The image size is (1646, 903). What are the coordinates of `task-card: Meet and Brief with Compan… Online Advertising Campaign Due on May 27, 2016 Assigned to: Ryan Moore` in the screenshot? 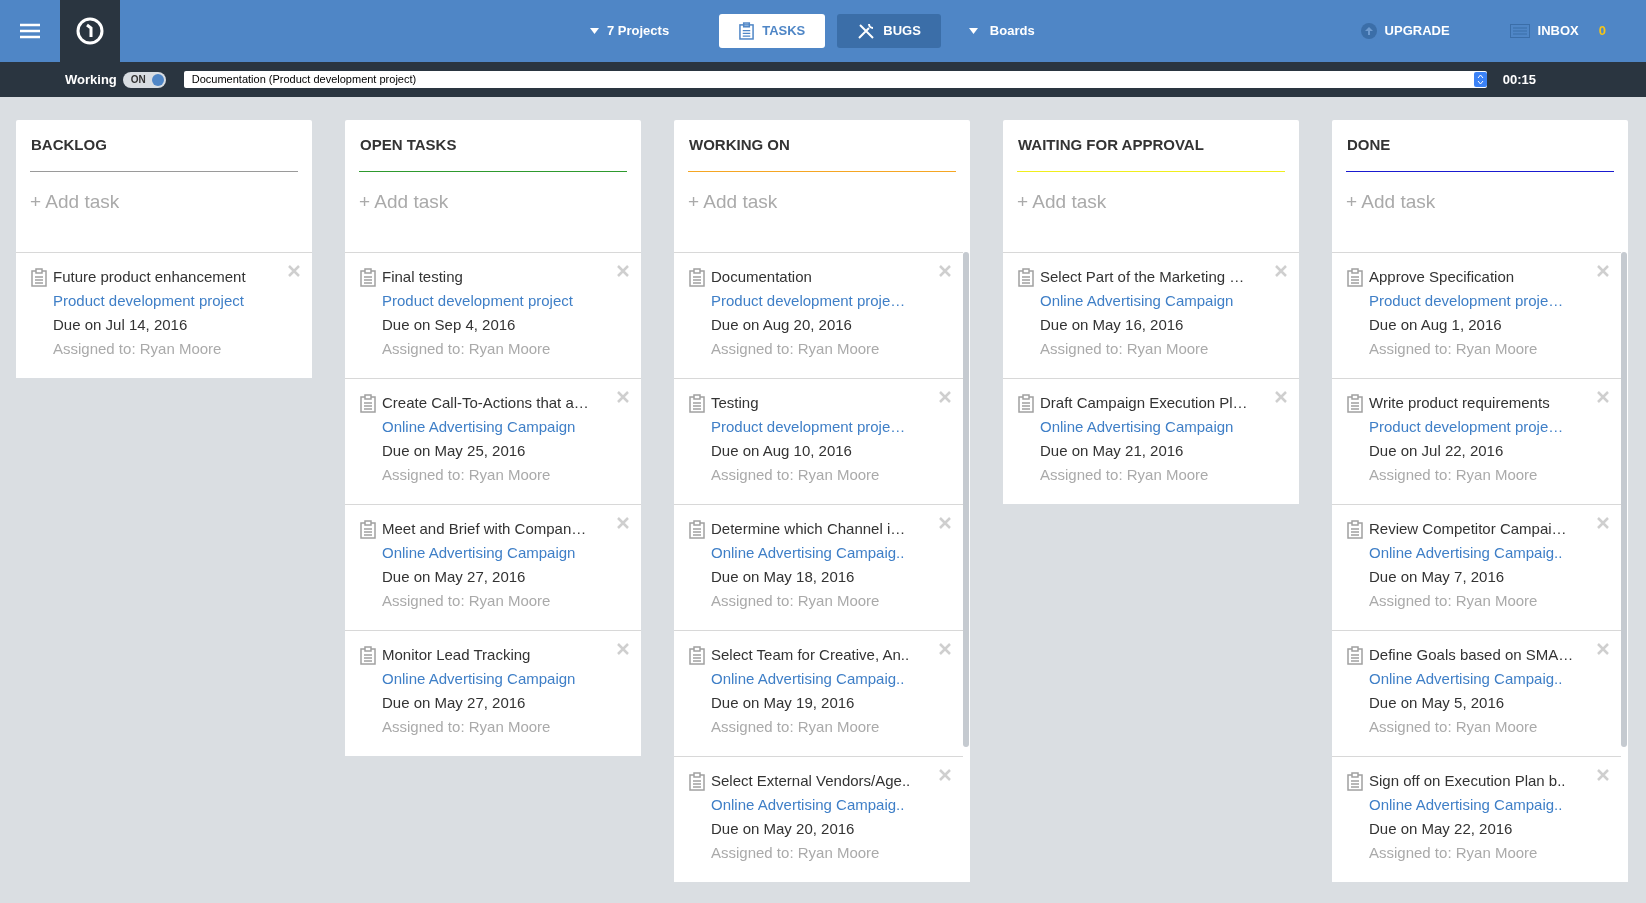 It's located at (493, 567).